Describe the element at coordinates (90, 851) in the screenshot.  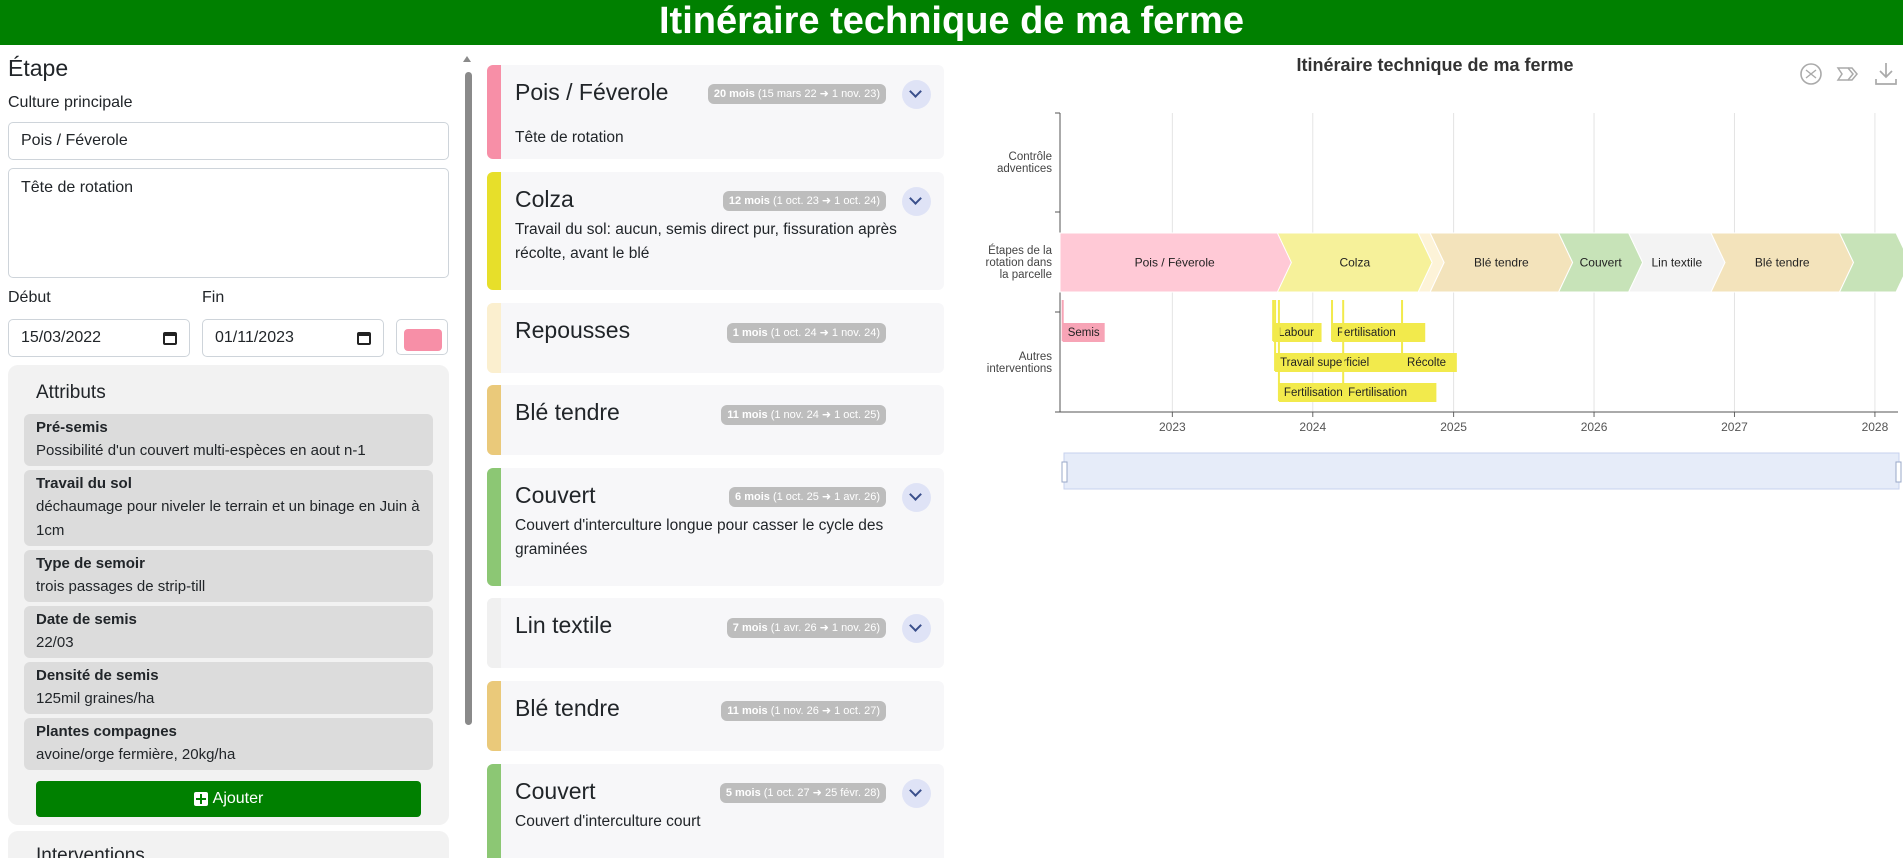
I see `interventions-title: Interventions` at that location.